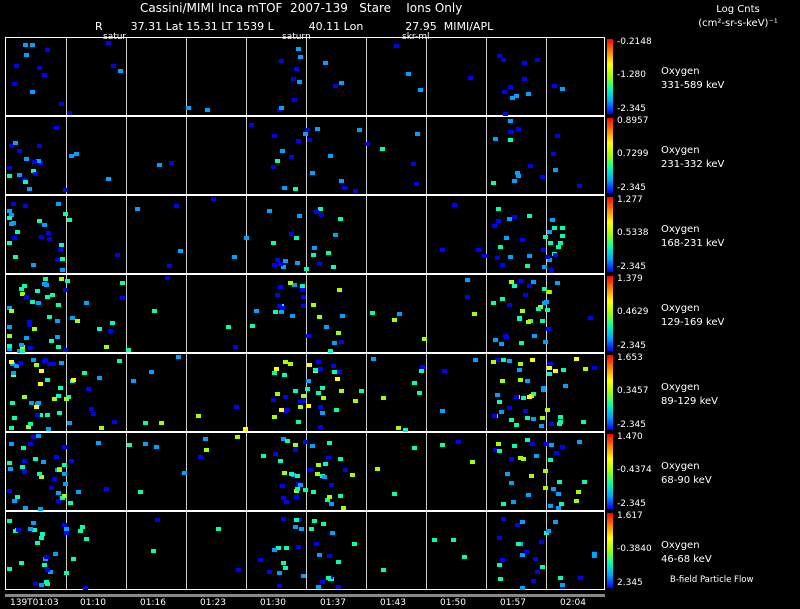 This screenshot has width=800, height=609. Describe the element at coordinates (610, 392) in the screenshot. I see `colorbar` at that location.